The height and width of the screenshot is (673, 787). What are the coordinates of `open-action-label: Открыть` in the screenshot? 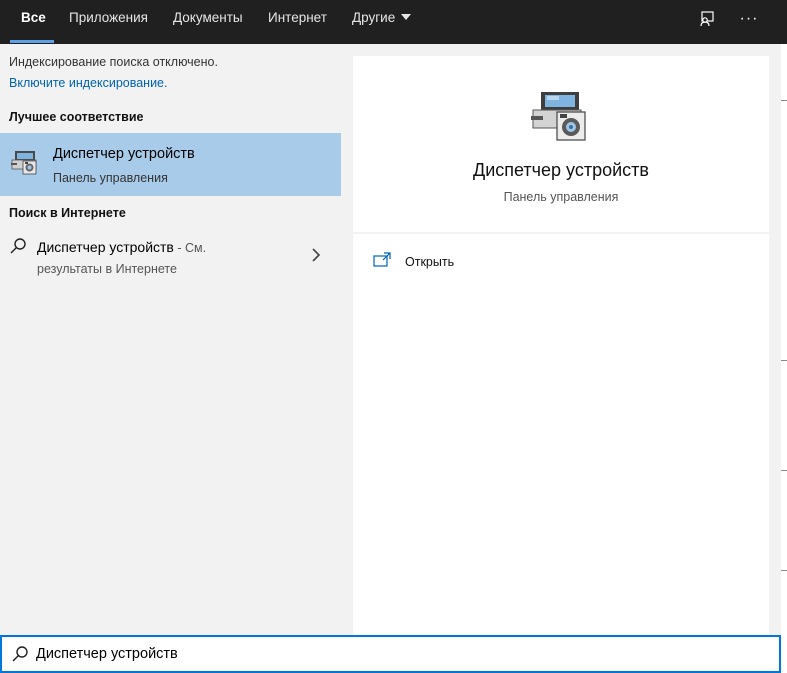 It's located at (430, 262).